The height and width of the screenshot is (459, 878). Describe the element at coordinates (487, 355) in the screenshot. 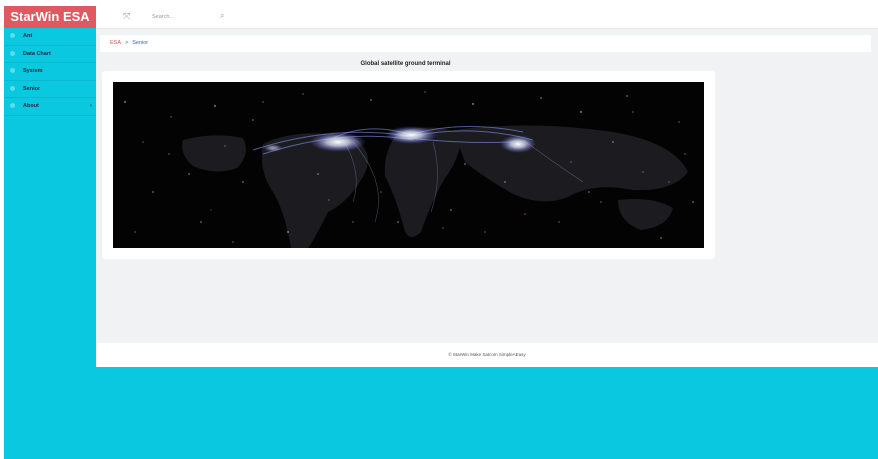

I see `footer: © StarWin Make Satcom SimpleAEasy` at that location.